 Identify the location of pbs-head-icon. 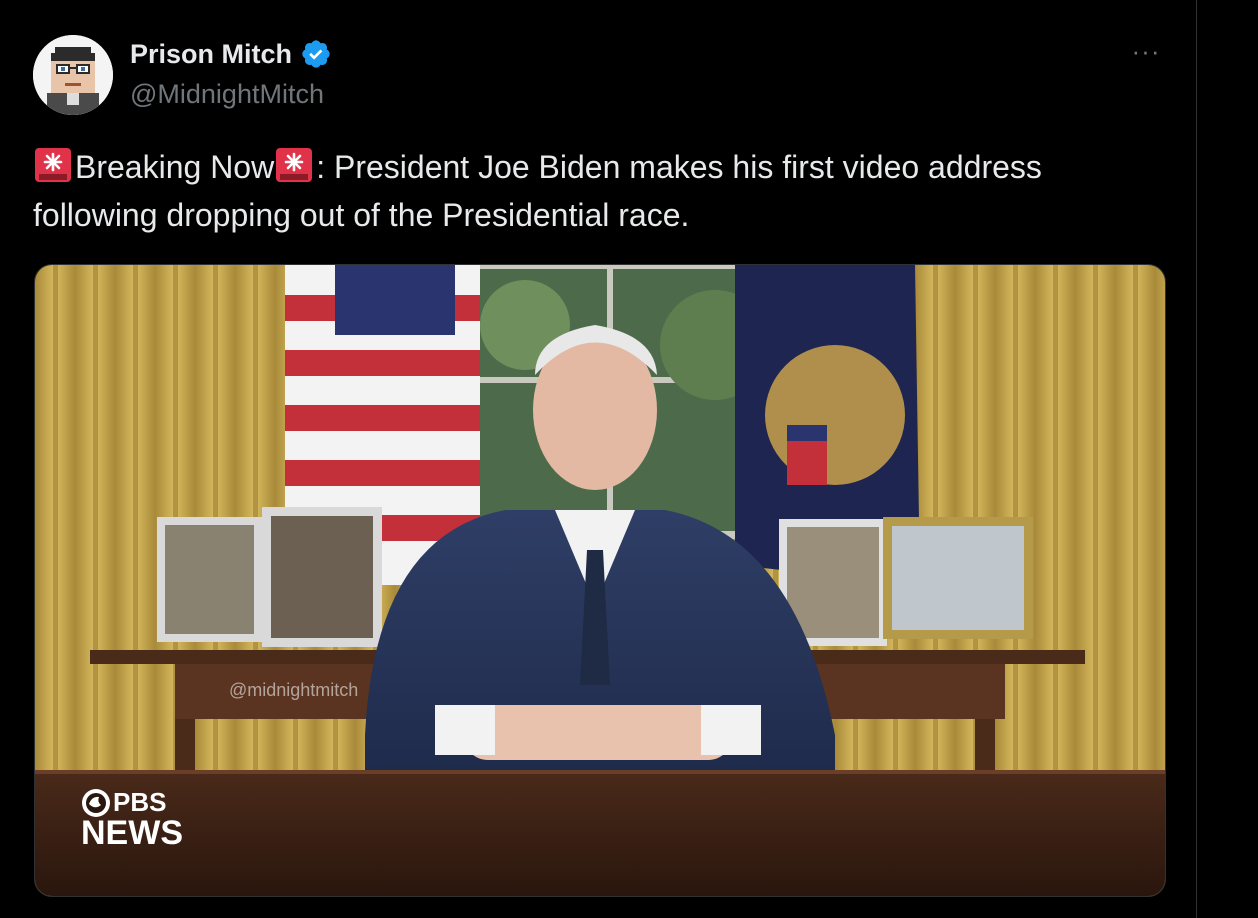
(96, 802).